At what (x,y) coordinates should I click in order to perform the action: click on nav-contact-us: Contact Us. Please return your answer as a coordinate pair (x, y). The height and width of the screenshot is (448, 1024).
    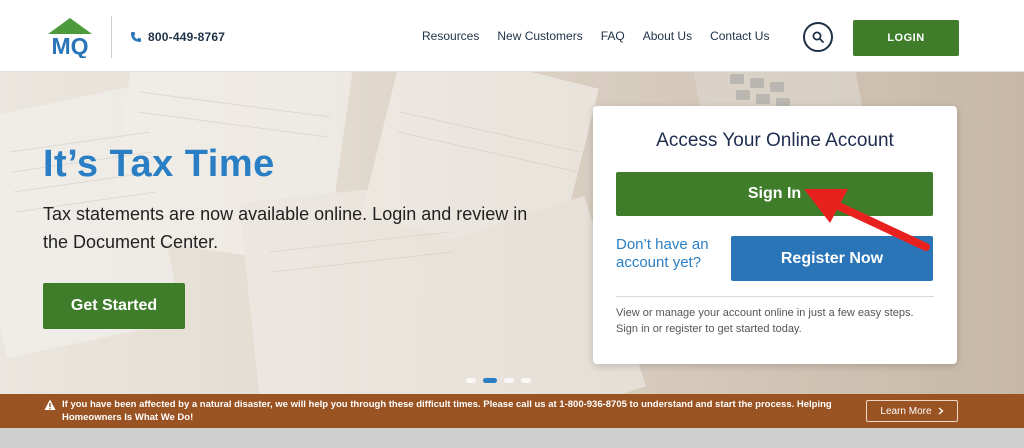
    Looking at the image, I should click on (739, 36).